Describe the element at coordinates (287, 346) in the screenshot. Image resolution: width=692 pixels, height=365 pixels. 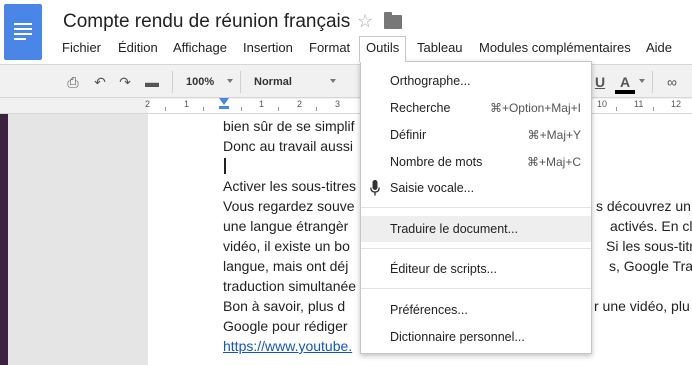
I see `youtube-link: https://www.youtube.` at that location.